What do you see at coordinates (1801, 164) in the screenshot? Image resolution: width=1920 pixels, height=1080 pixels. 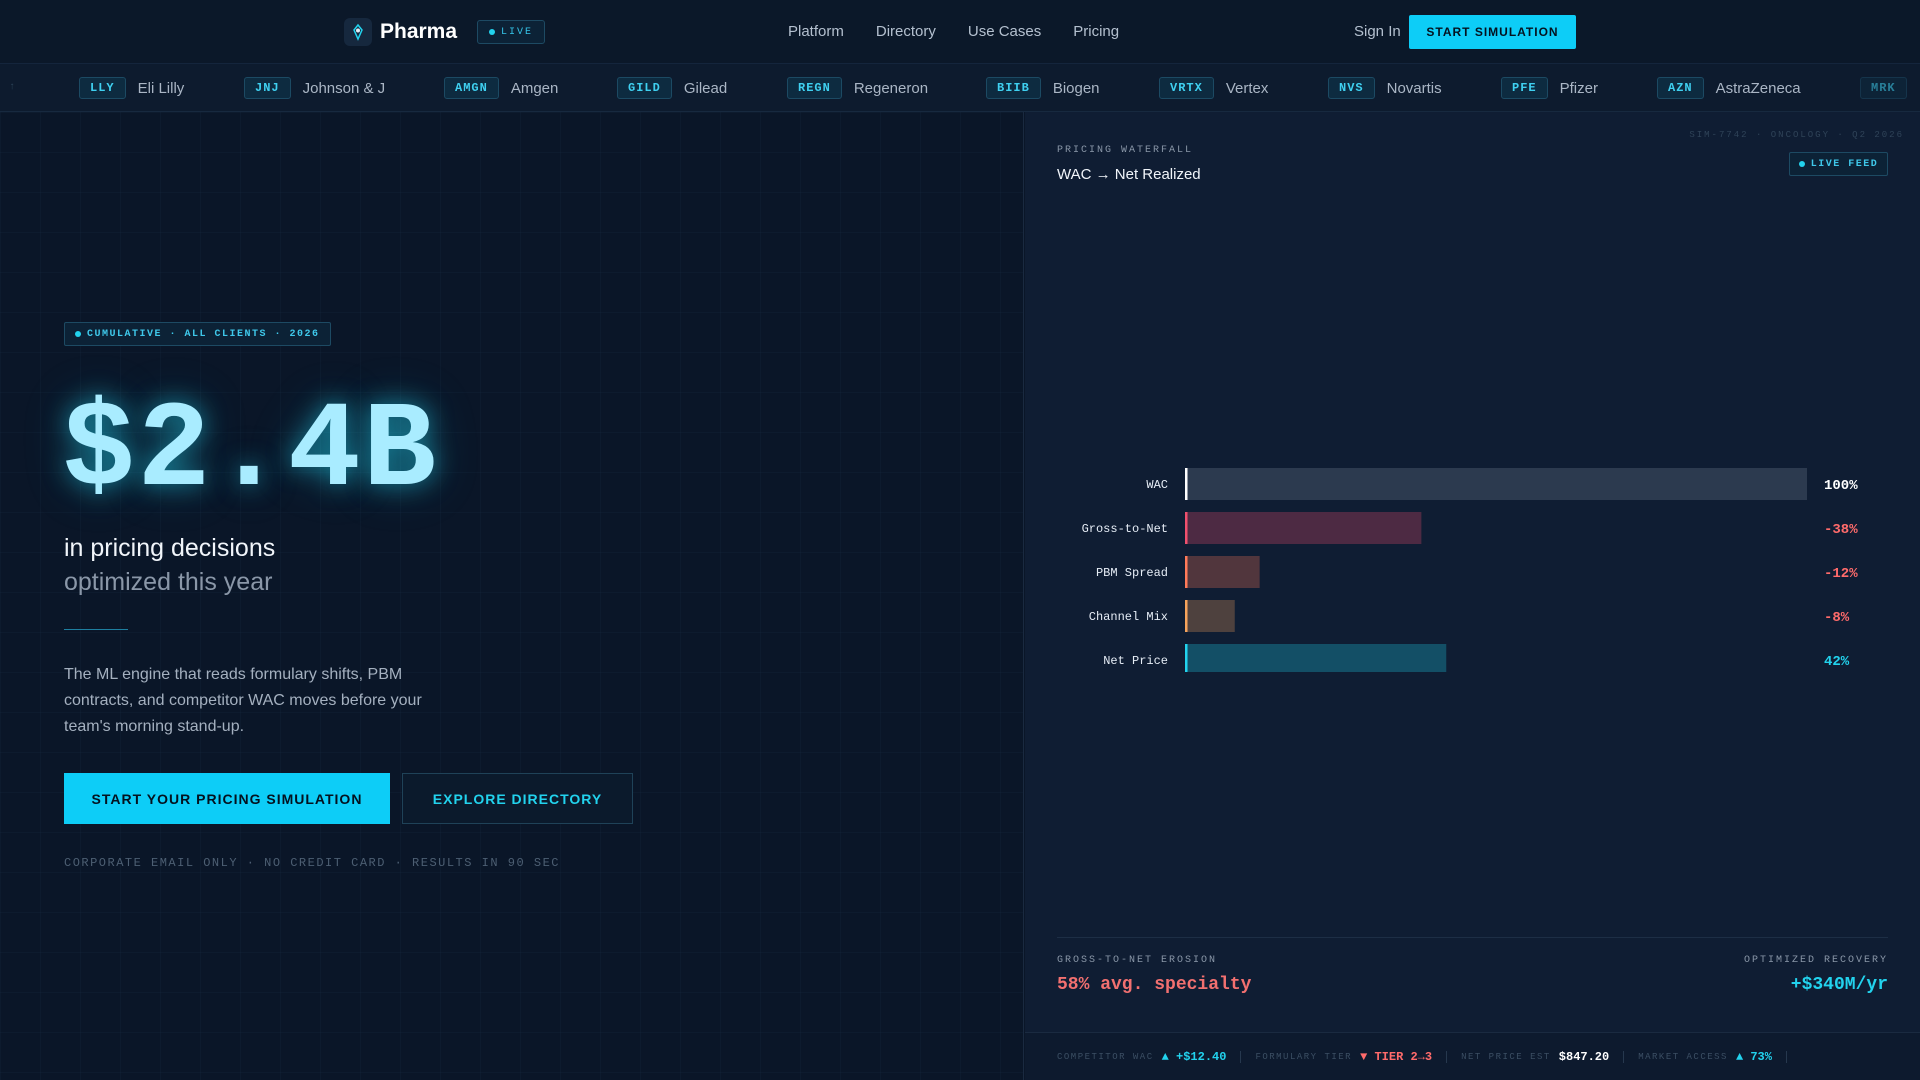 I see `live-feed-dot-icon` at bounding box center [1801, 164].